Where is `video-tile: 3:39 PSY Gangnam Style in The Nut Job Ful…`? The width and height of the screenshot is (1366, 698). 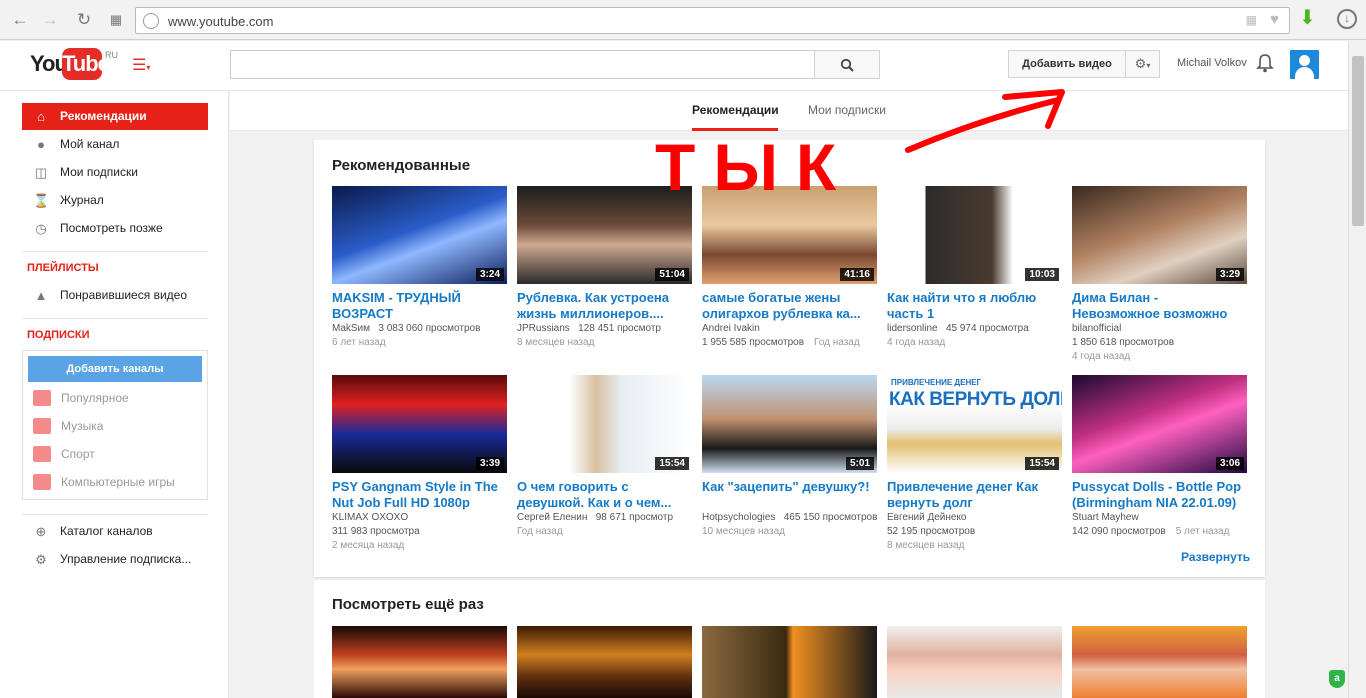
video-tile: 3:39 PSY Gangnam Style in The Nut Job Ful… is located at coordinates (419, 464).